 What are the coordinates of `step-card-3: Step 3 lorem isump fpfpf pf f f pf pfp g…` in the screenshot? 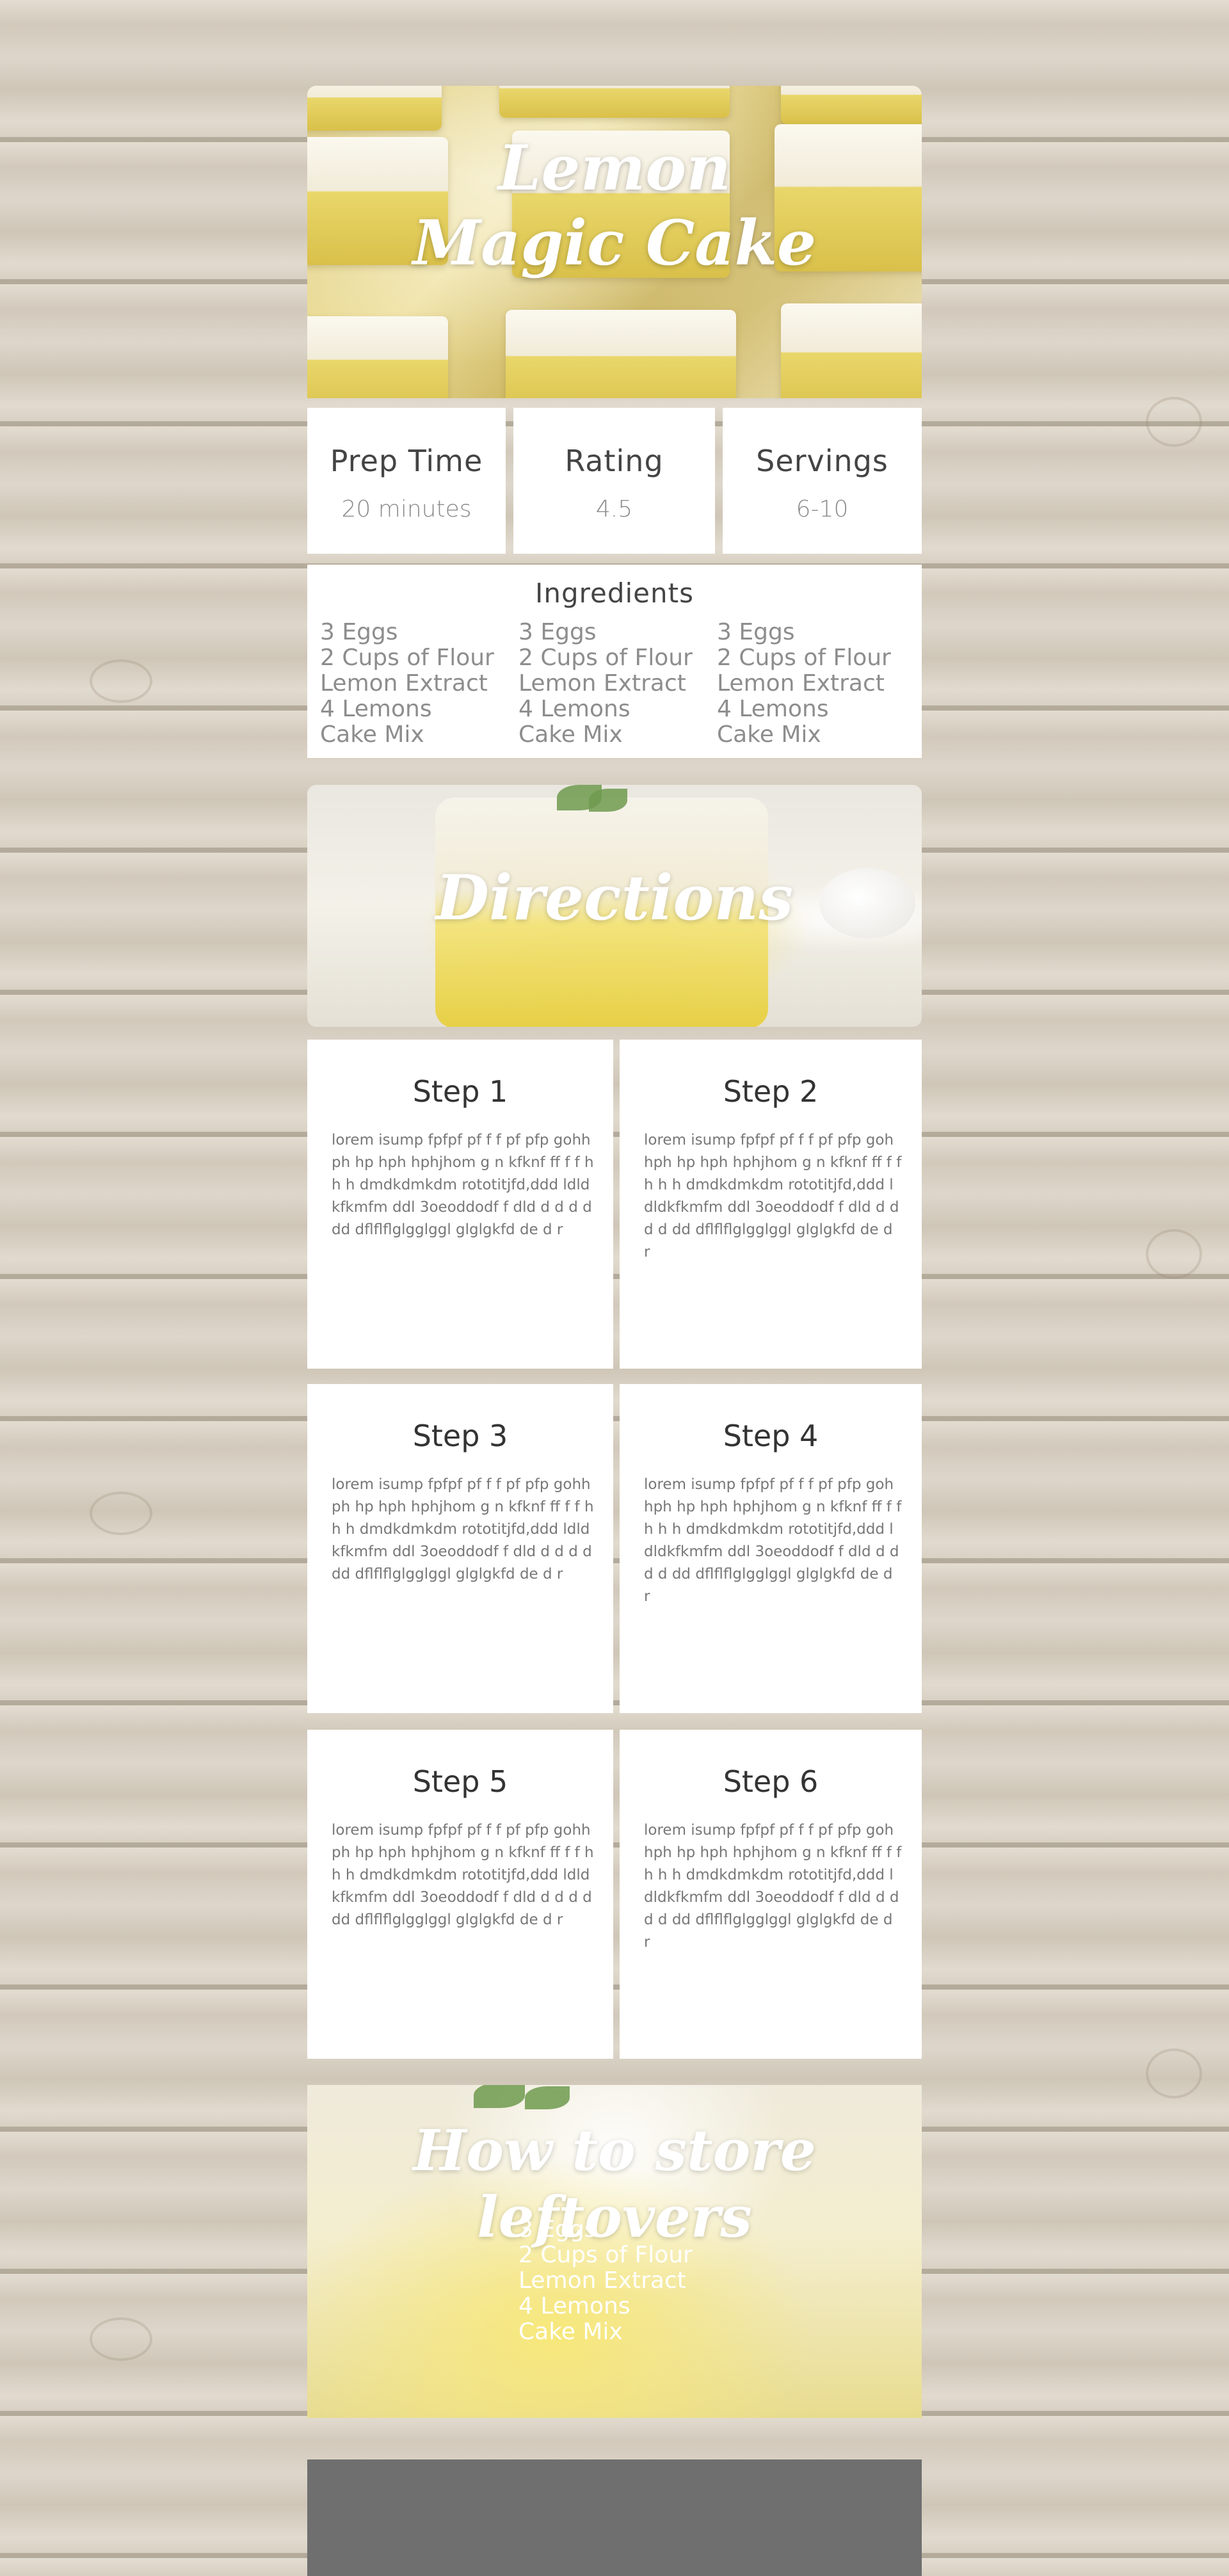 It's located at (460, 1548).